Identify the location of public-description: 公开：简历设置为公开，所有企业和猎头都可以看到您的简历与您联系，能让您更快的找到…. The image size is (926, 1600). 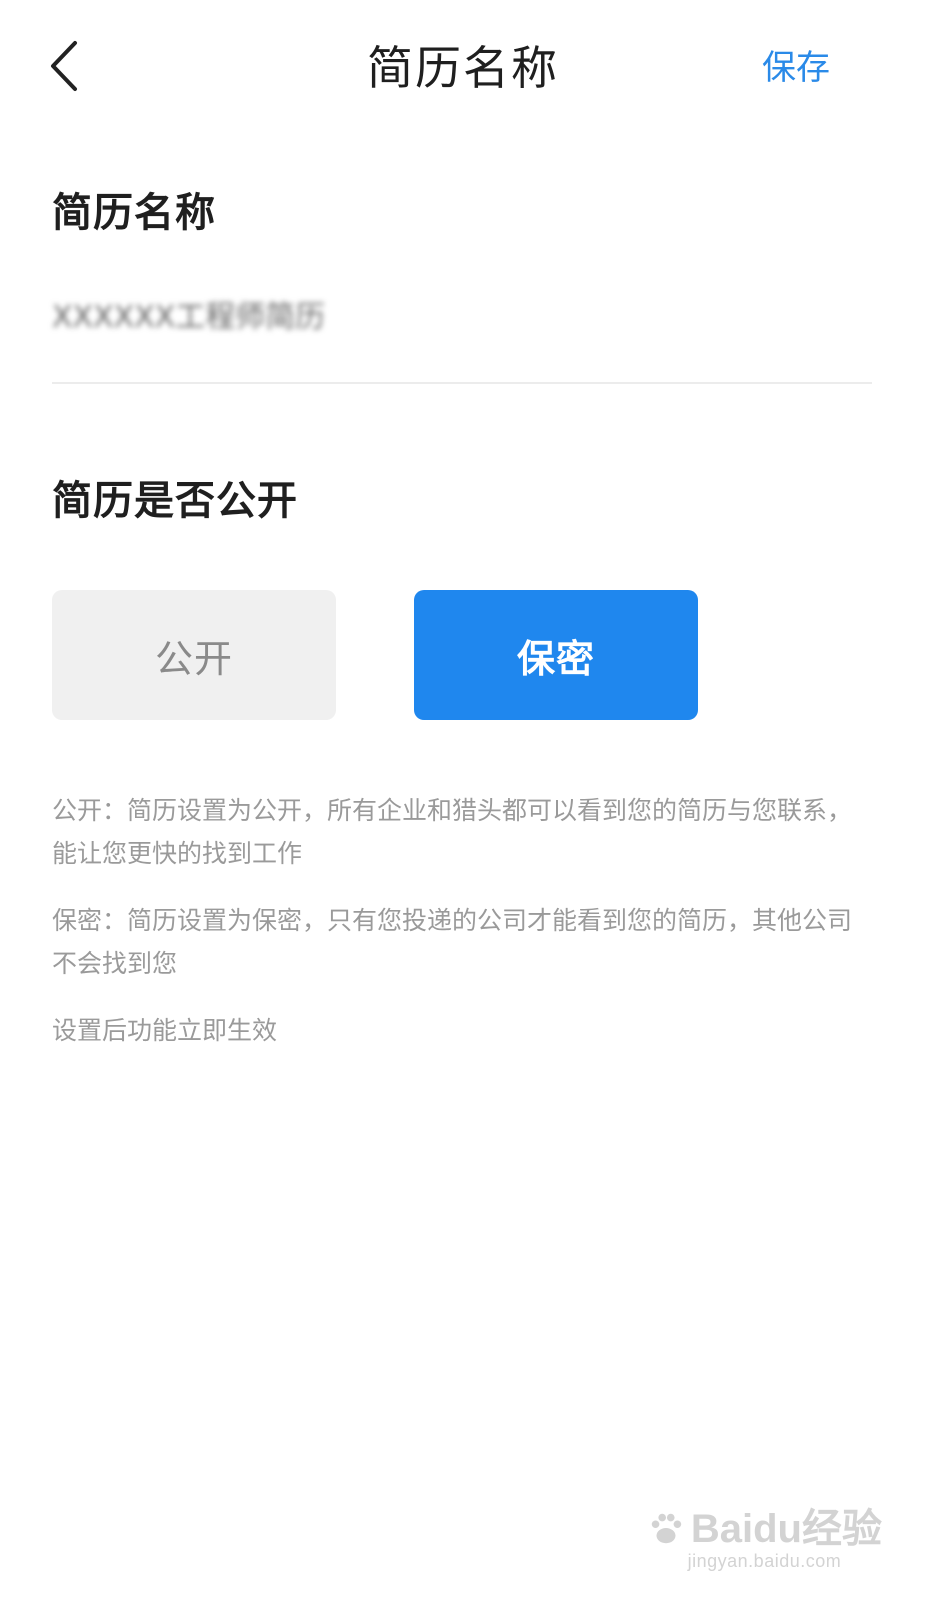
(452, 832).